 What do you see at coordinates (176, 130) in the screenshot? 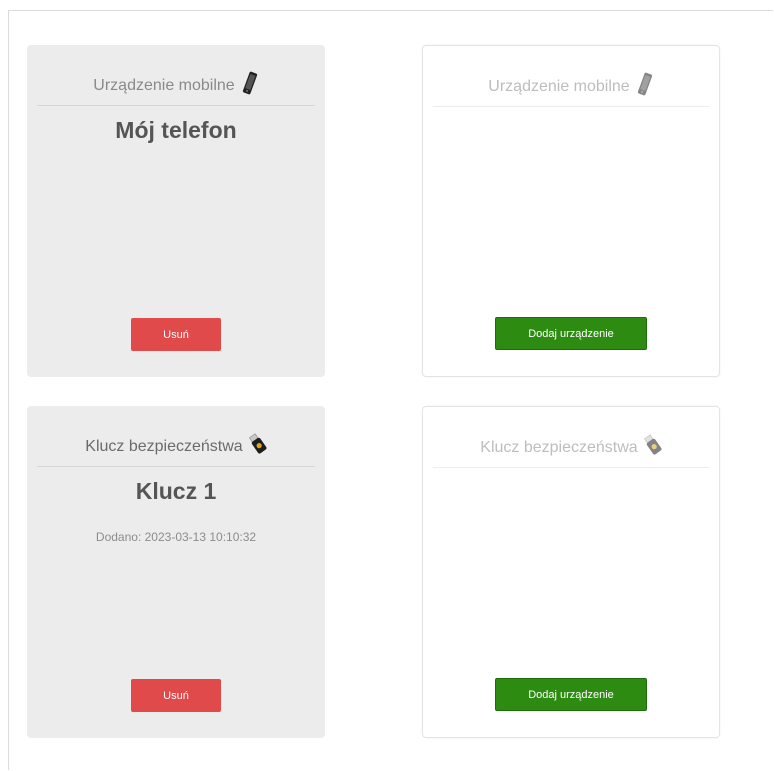
I see `device-name: Mój telefon` at bounding box center [176, 130].